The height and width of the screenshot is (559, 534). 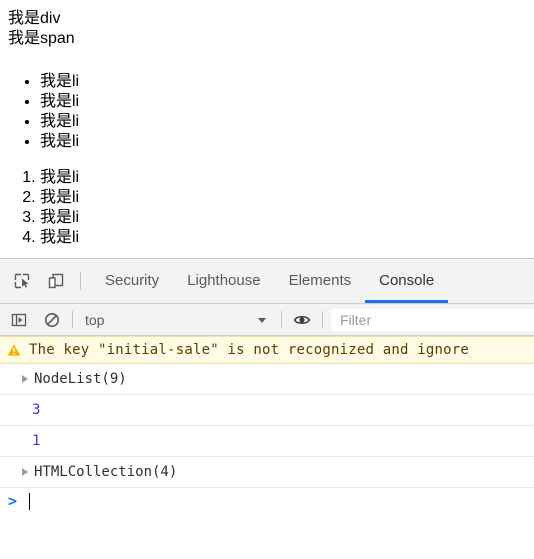 I want to click on eye-glyph, so click(x=302, y=319).